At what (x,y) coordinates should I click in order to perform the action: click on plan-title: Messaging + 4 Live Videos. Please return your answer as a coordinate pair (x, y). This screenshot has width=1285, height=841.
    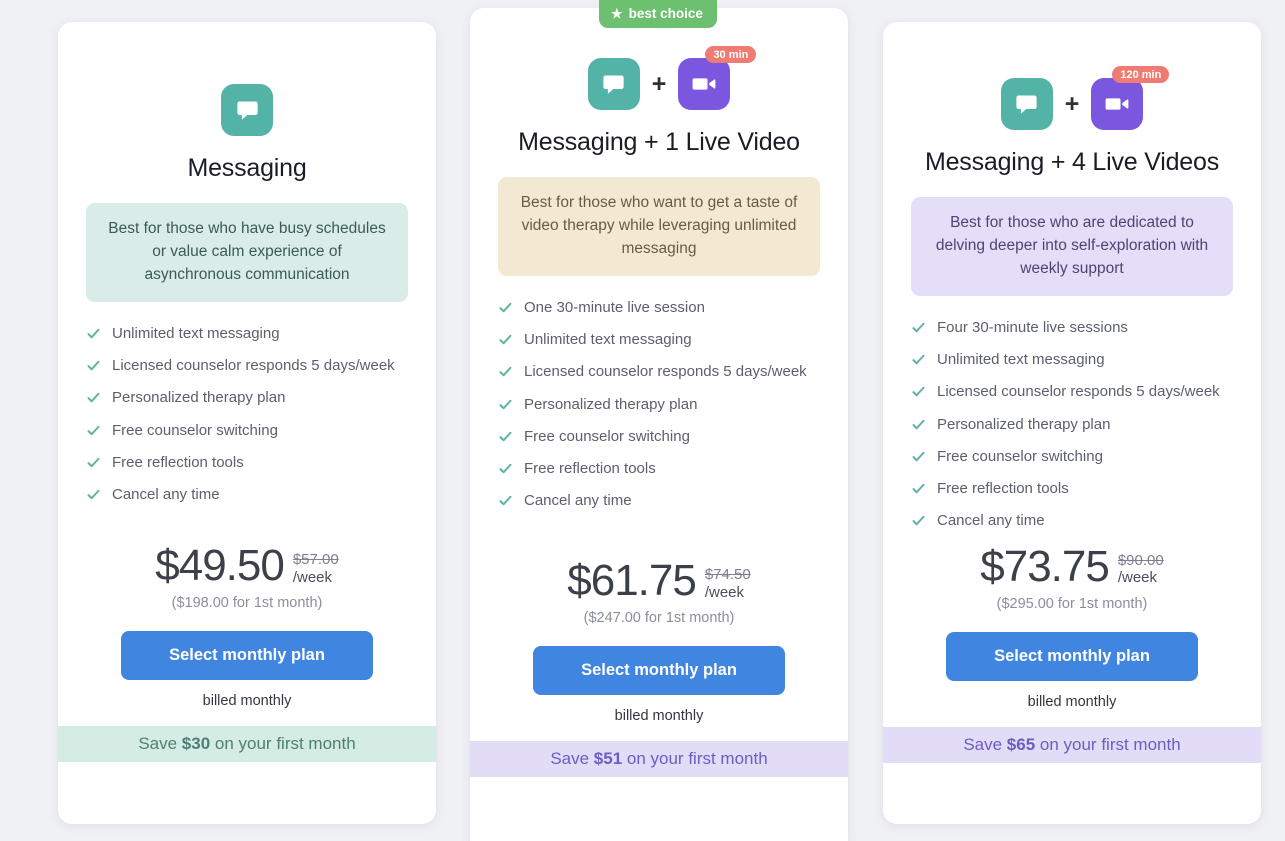
    Looking at the image, I should click on (1072, 162).